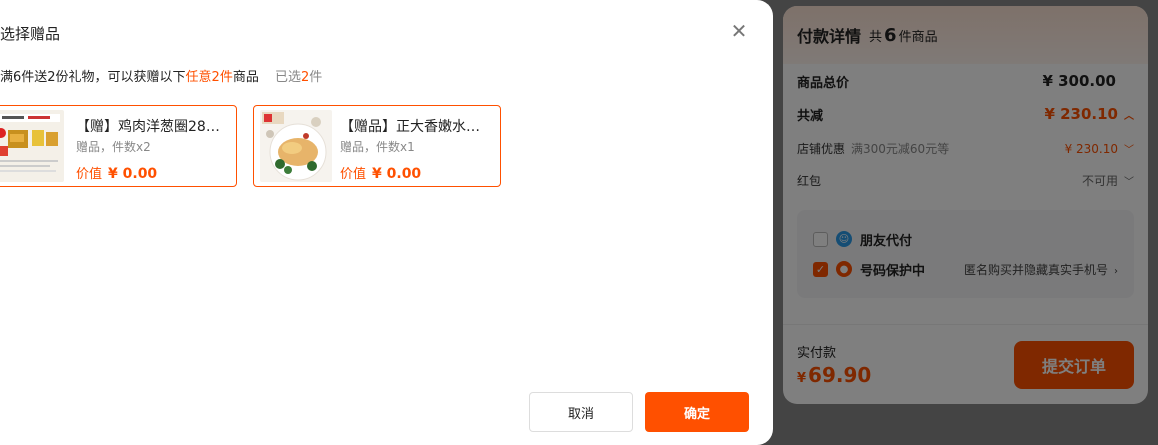  I want to click on rule-highlight: 任意2件, so click(209, 77).